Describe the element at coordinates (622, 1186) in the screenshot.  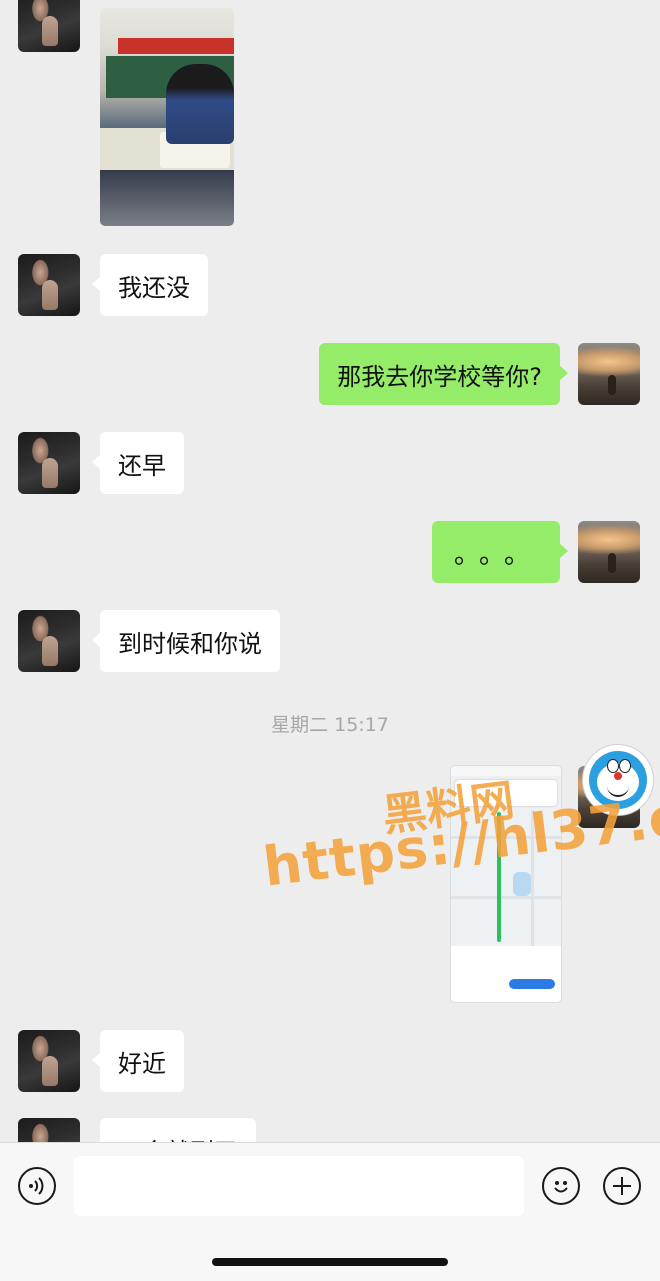
I see `plus-icon` at that location.